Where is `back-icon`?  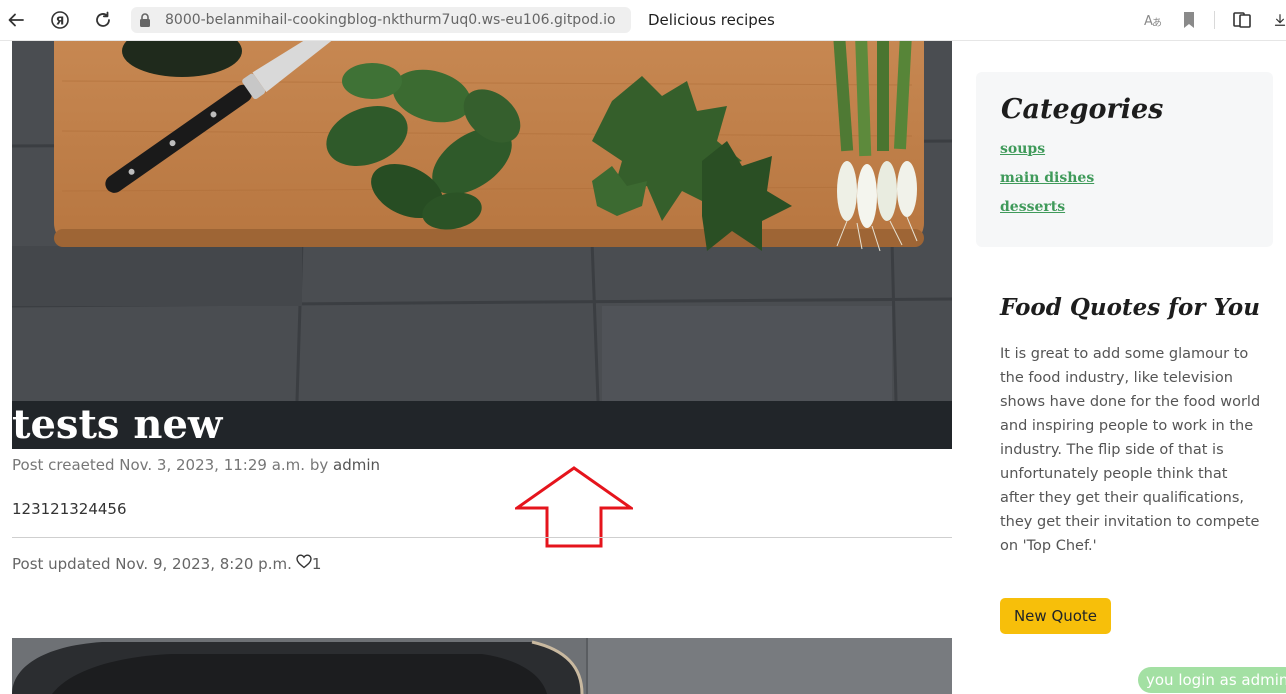
back-icon is located at coordinates (16, 20).